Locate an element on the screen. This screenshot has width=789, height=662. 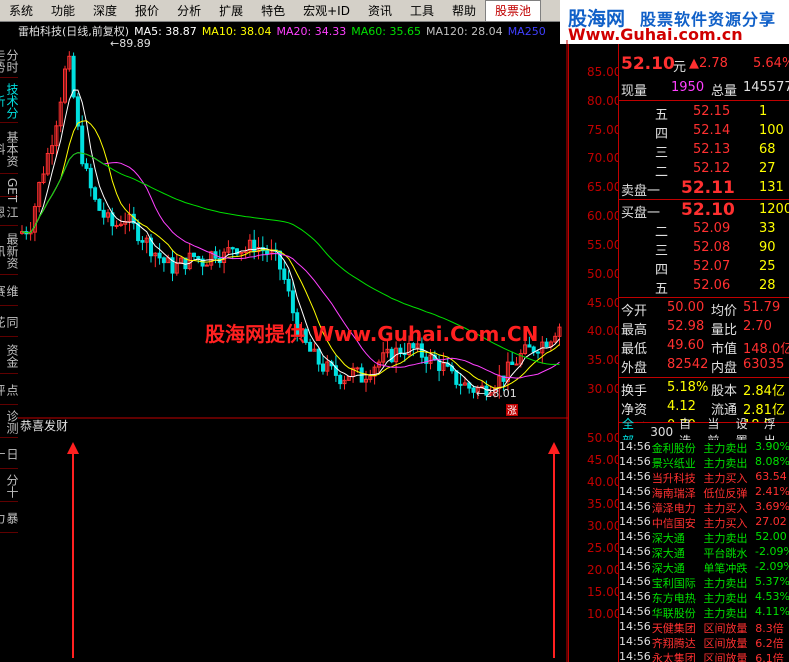
side-tab-5: 最新资讯 is located at coordinates (9, 251).